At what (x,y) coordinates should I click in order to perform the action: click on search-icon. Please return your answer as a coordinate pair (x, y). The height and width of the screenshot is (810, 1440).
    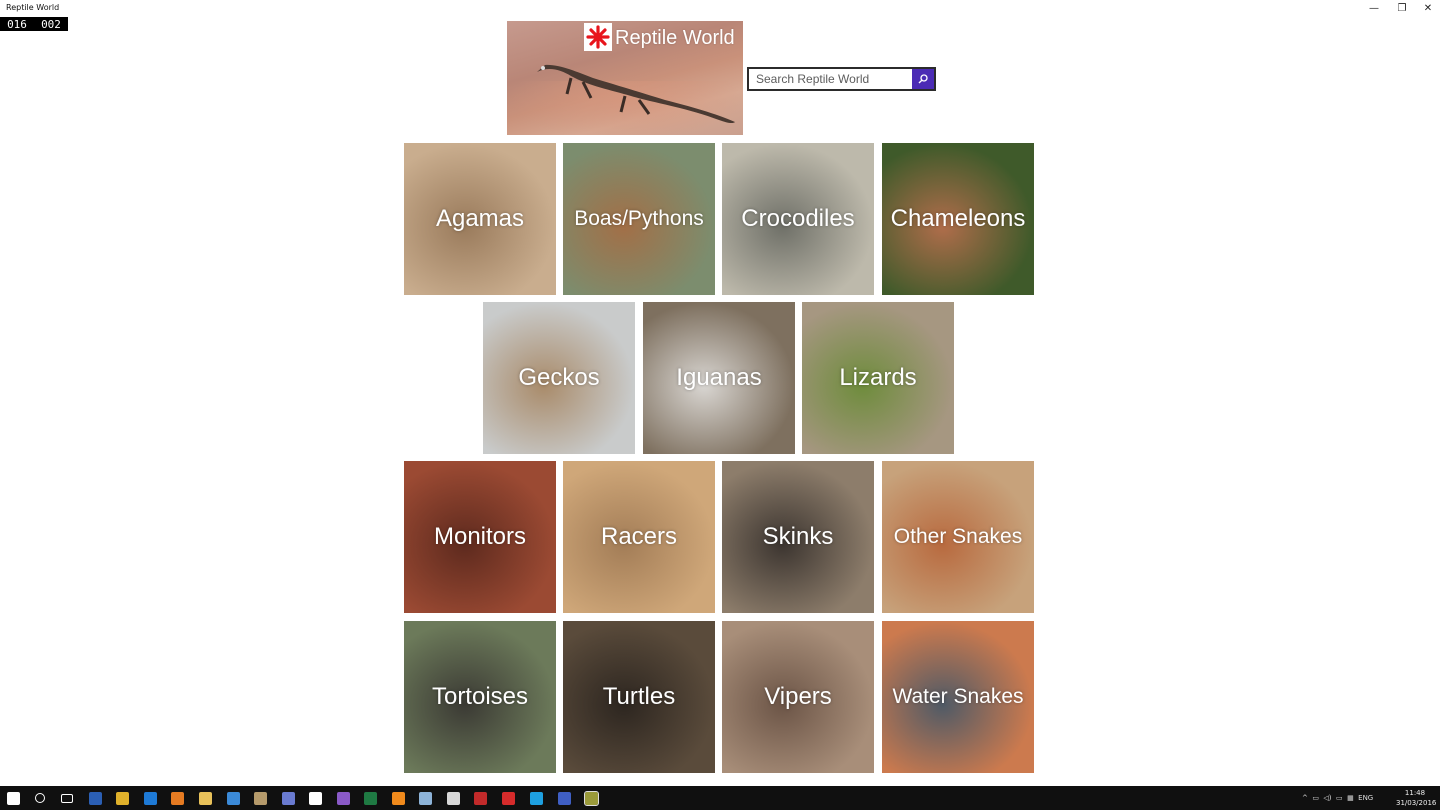
    Looking at the image, I should click on (923, 79).